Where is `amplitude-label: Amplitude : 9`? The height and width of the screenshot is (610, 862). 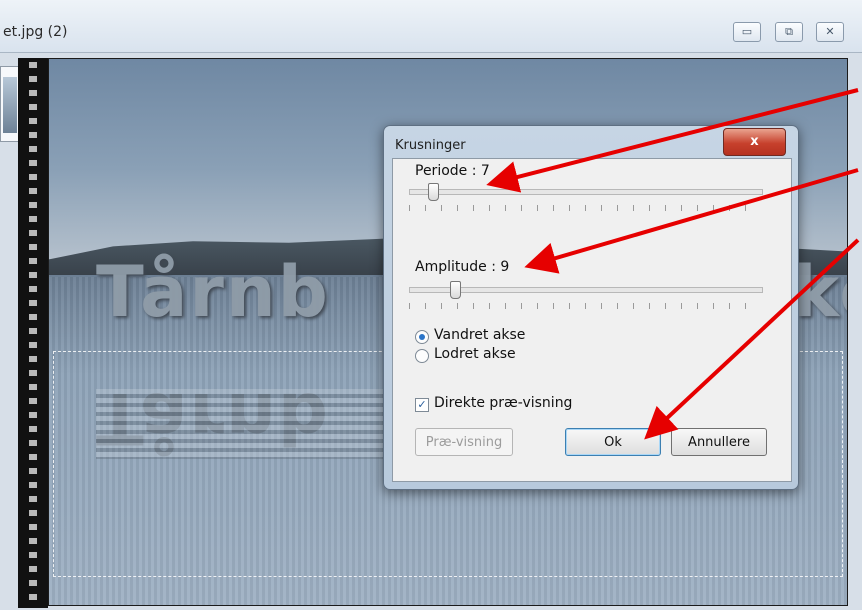
amplitude-label: Amplitude : 9 is located at coordinates (462, 267).